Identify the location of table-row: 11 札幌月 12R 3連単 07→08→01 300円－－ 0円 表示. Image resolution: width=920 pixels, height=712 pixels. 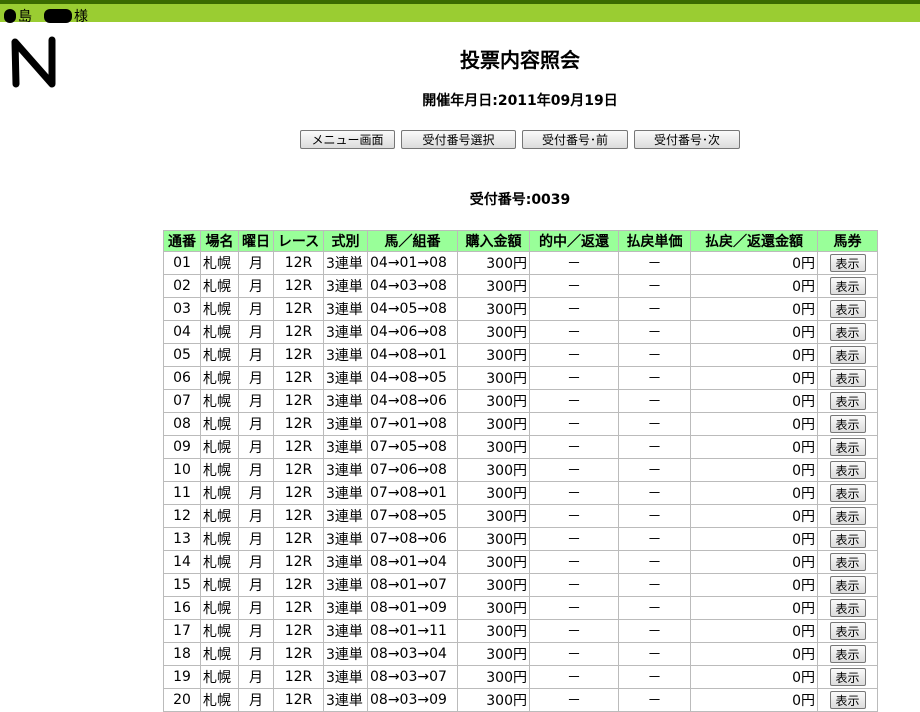
(520, 493).